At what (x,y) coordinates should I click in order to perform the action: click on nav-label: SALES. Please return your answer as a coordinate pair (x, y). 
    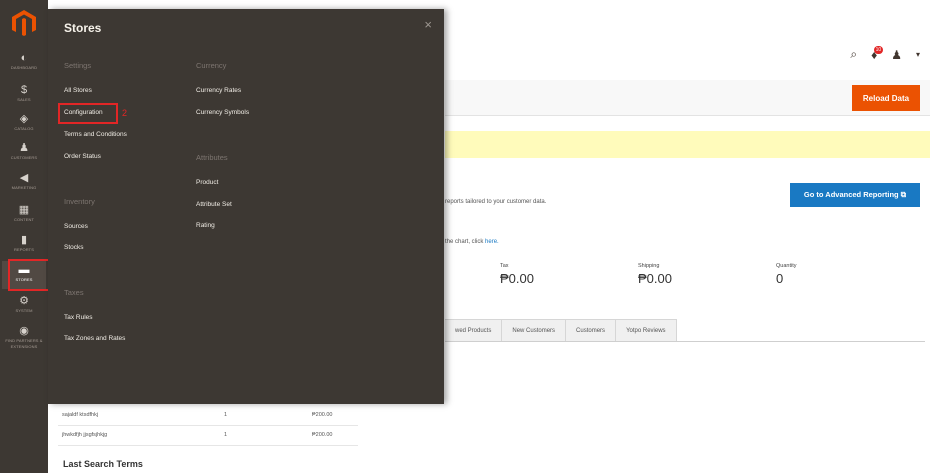
    Looking at the image, I should click on (24, 99).